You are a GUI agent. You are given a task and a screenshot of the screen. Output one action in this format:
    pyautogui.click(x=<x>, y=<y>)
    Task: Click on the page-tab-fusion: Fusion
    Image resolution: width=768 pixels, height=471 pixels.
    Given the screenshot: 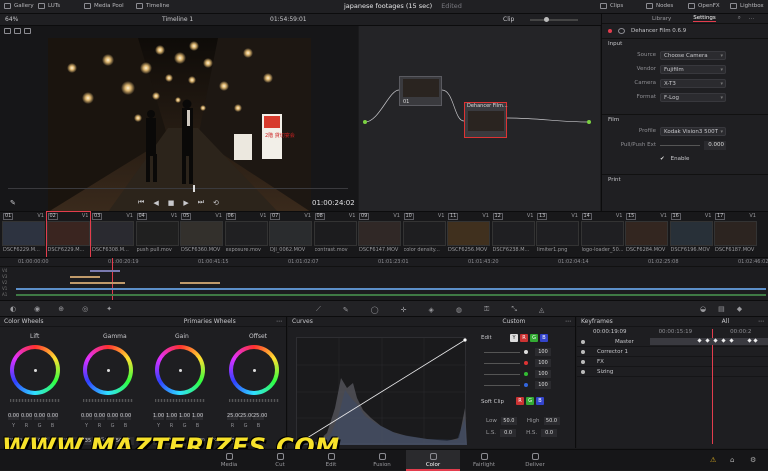 What is the action you would take?
    pyautogui.click(x=382, y=460)
    